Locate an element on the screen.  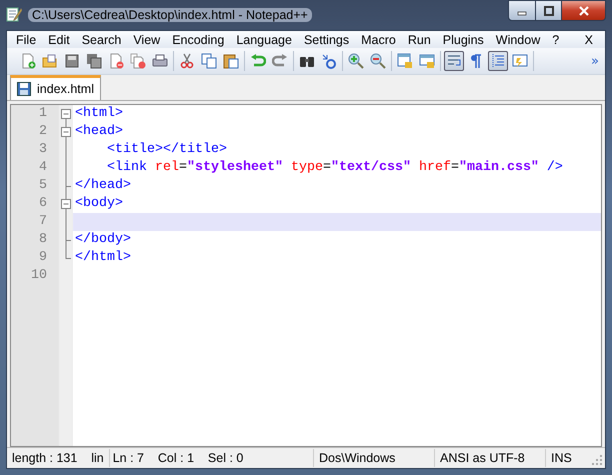
menu-item: Edit is located at coordinates (59, 39).